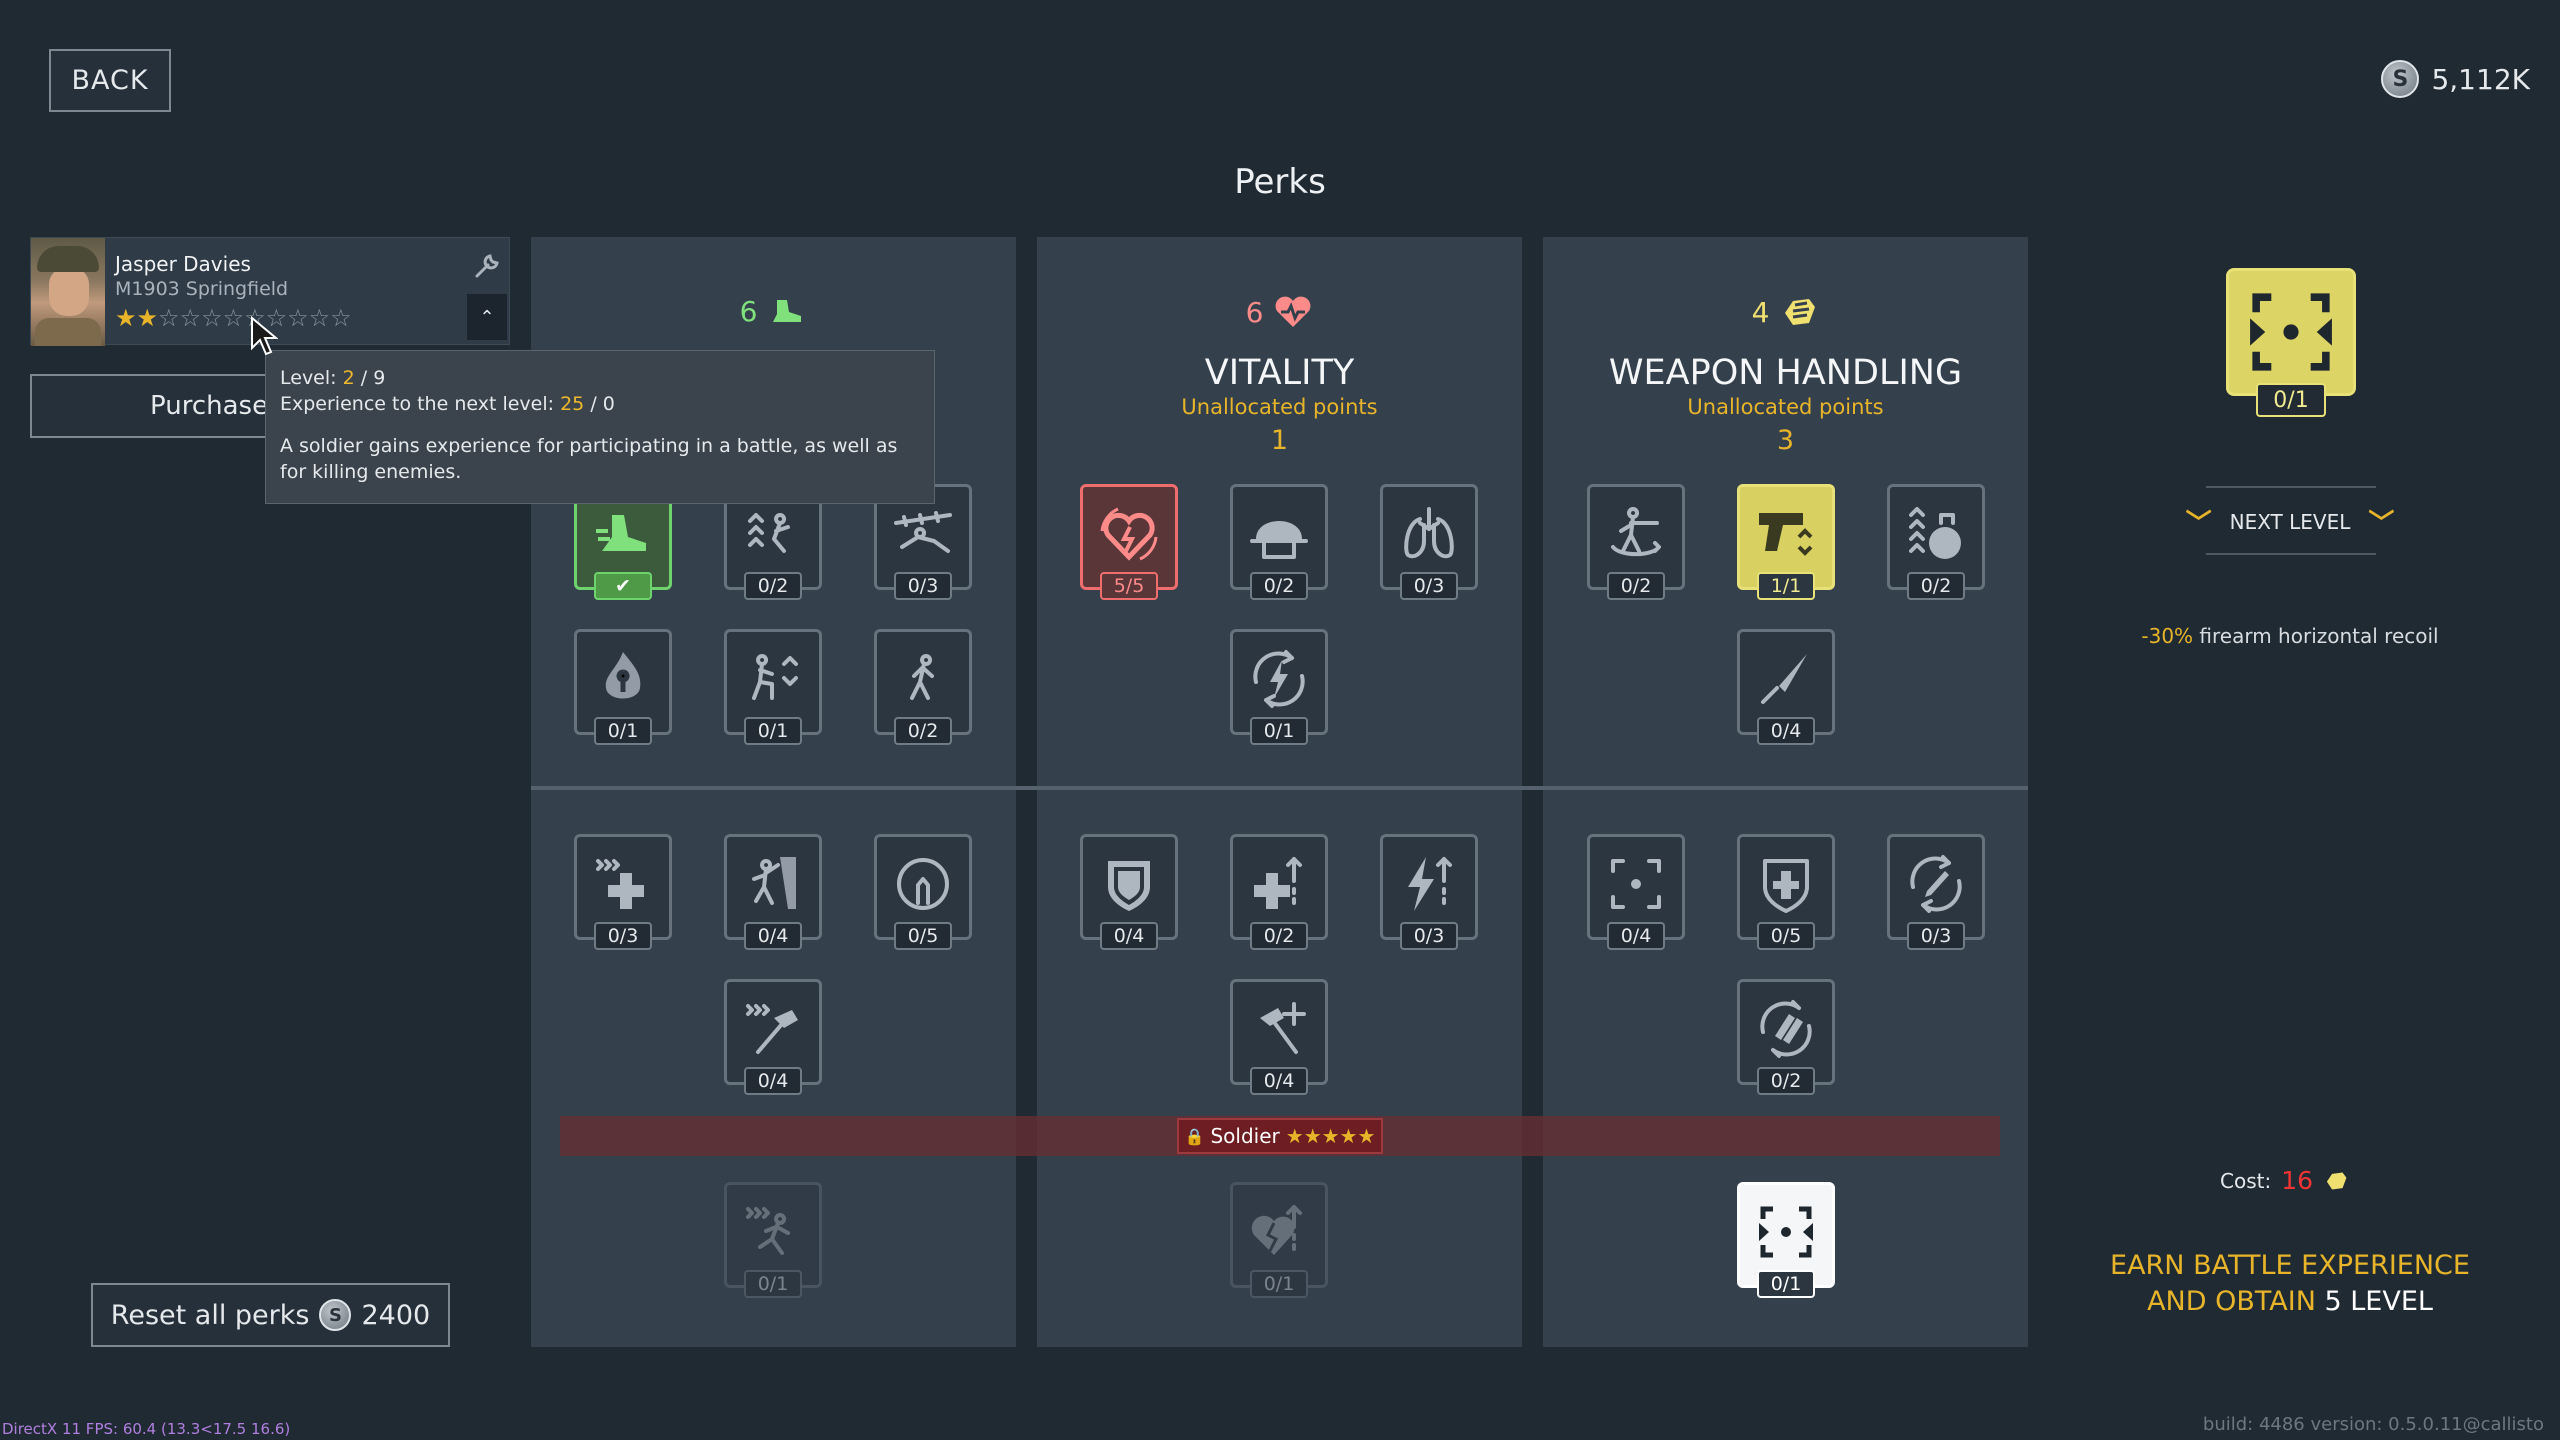  Describe the element at coordinates (1279, 542) in the screenshot. I see `perk-vitality-helmet: 0/2` at that location.